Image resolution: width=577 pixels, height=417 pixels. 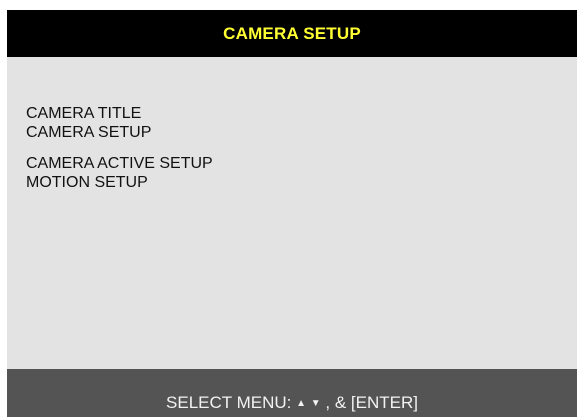 I want to click on down-arrow-icon: ▼, so click(x=315, y=403).